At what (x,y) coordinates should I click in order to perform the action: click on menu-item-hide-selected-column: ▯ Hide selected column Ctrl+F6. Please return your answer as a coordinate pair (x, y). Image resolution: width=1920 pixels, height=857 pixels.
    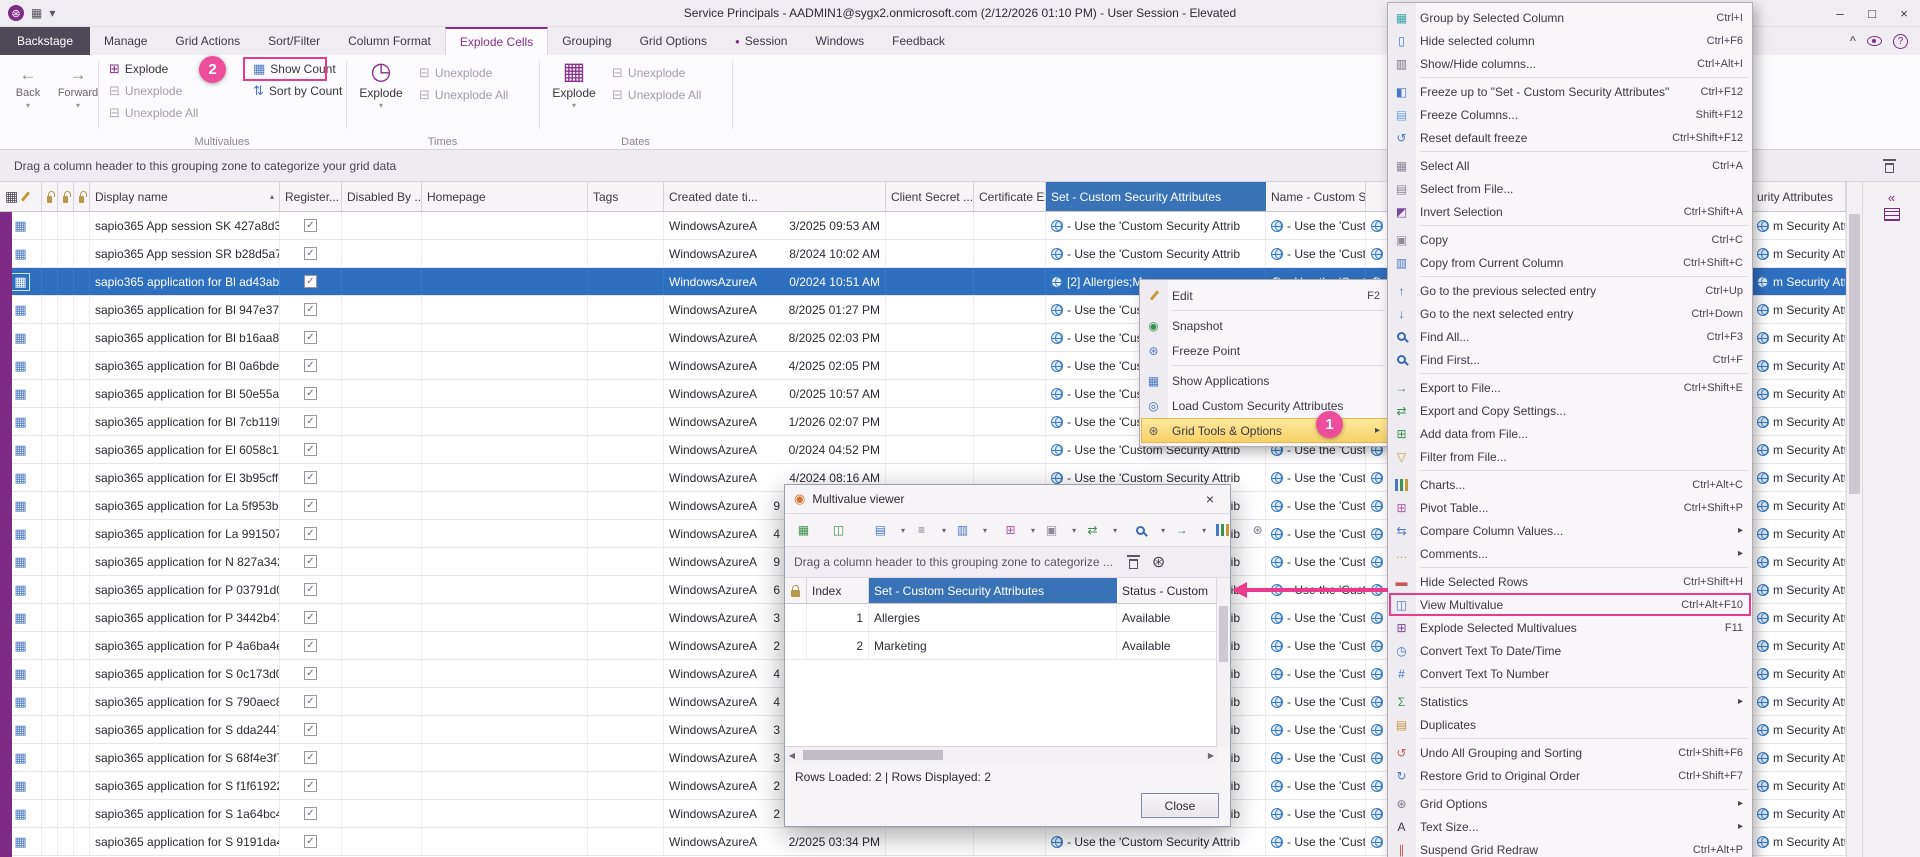
    Looking at the image, I should click on (1570, 40).